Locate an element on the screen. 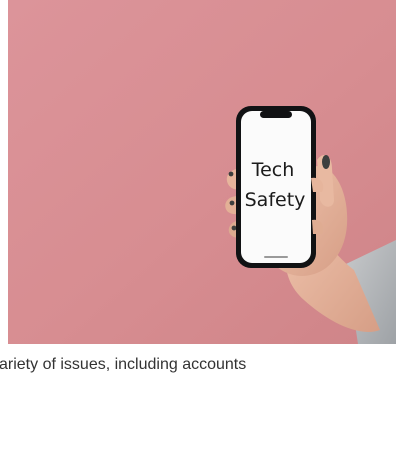  phone-text-line1: Tech is located at coordinates (273, 170).